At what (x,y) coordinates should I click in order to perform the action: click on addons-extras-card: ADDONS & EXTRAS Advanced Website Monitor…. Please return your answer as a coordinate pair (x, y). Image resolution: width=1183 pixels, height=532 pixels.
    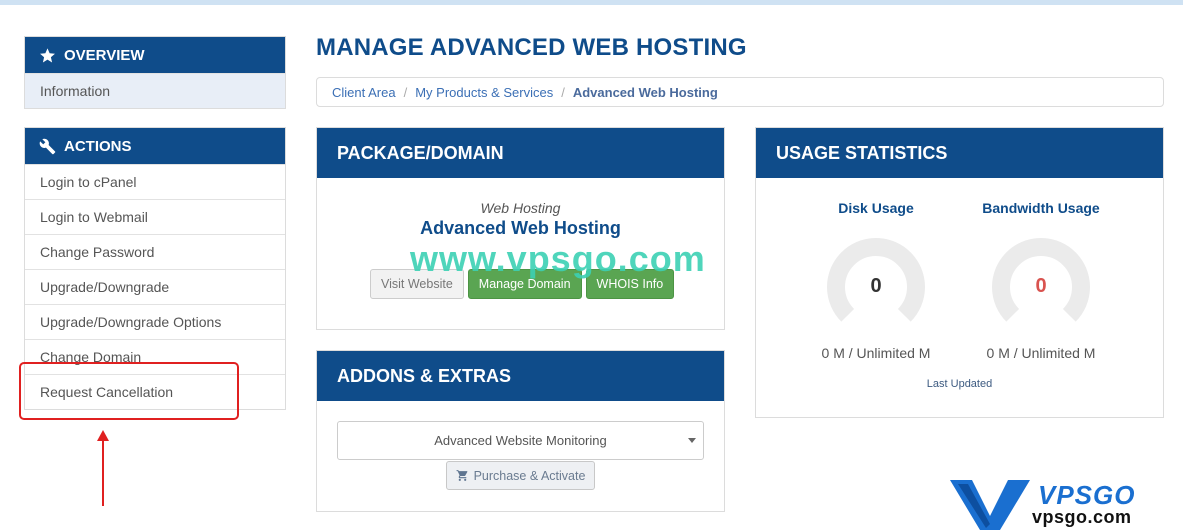
    Looking at the image, I should click on (520, 431).